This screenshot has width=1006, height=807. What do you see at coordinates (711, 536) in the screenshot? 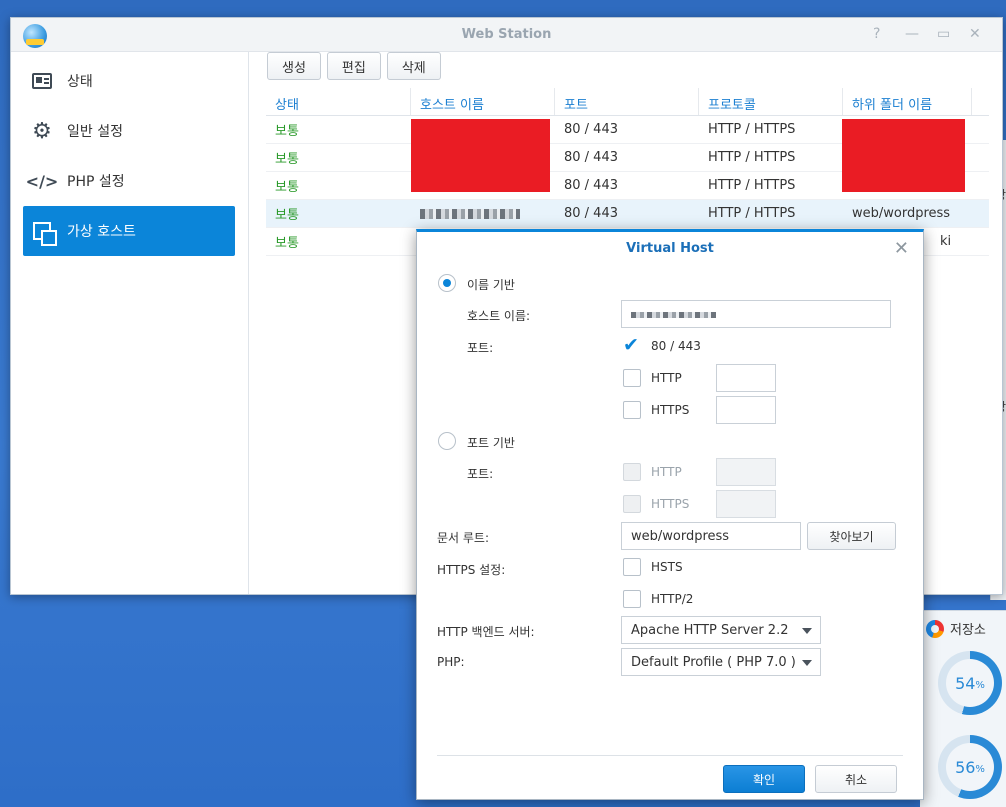
I see `document-root-input: web/wordpress` at bounding box center [711, 536].